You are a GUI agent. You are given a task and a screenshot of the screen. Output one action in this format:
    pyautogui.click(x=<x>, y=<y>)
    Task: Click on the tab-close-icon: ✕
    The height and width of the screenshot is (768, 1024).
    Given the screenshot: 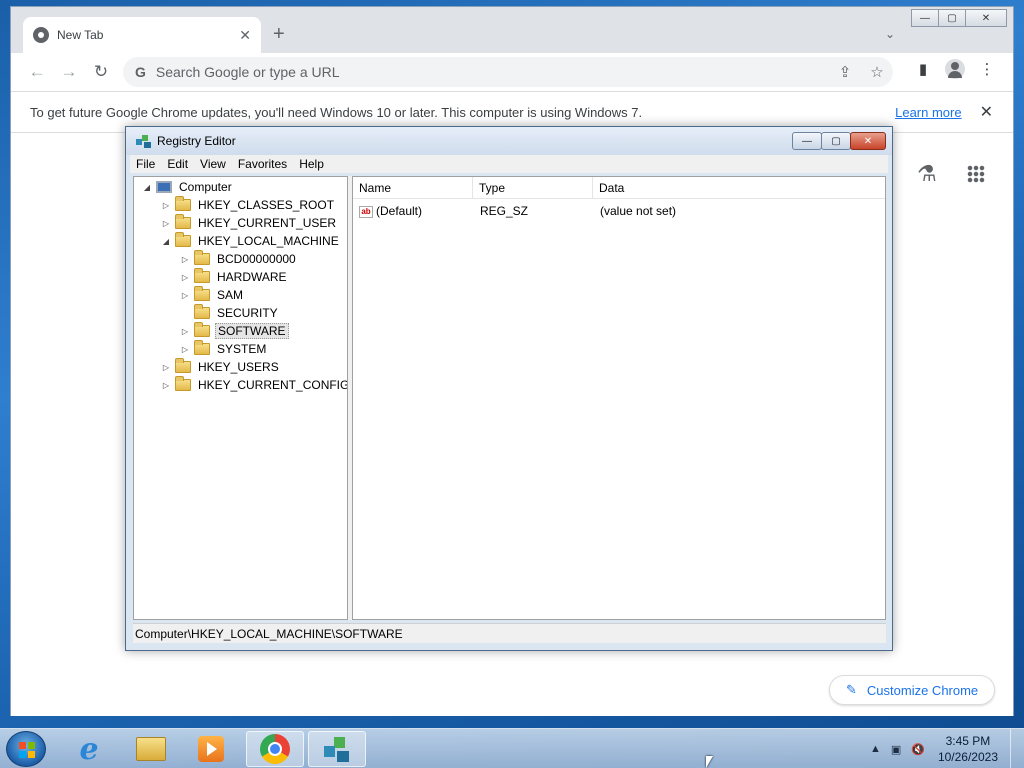 What is the action you would take?
    pyautogui.click(x=245, y=35)
    